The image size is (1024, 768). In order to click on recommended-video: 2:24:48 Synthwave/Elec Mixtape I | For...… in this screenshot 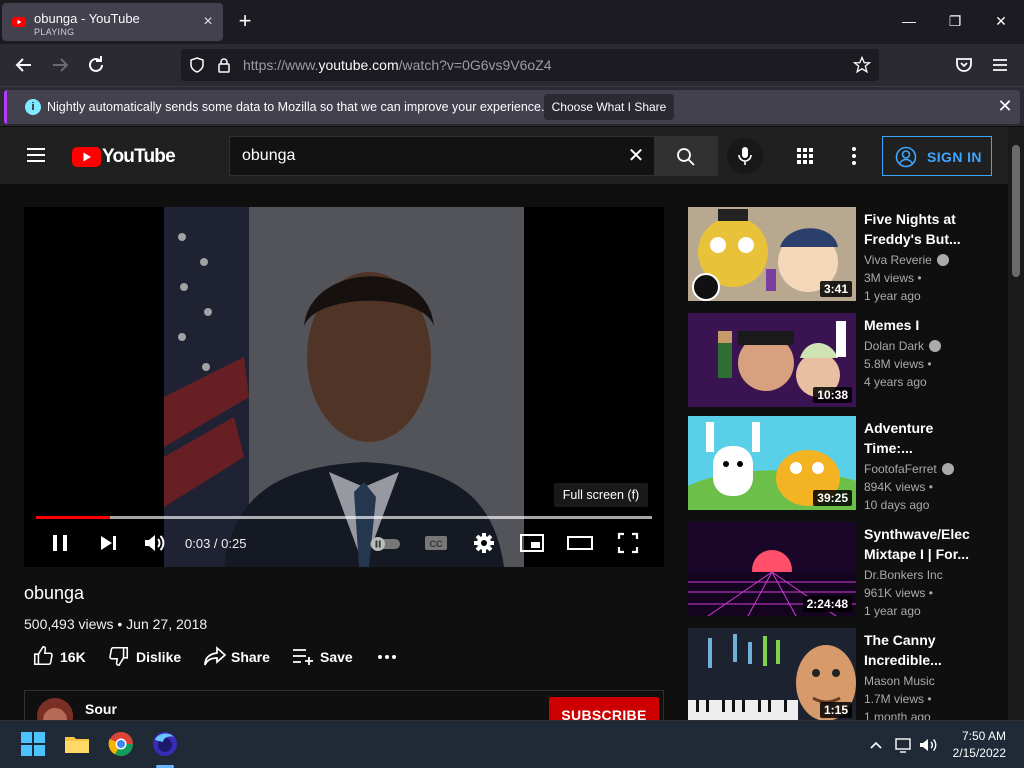, I will do `click(843, 570)`.